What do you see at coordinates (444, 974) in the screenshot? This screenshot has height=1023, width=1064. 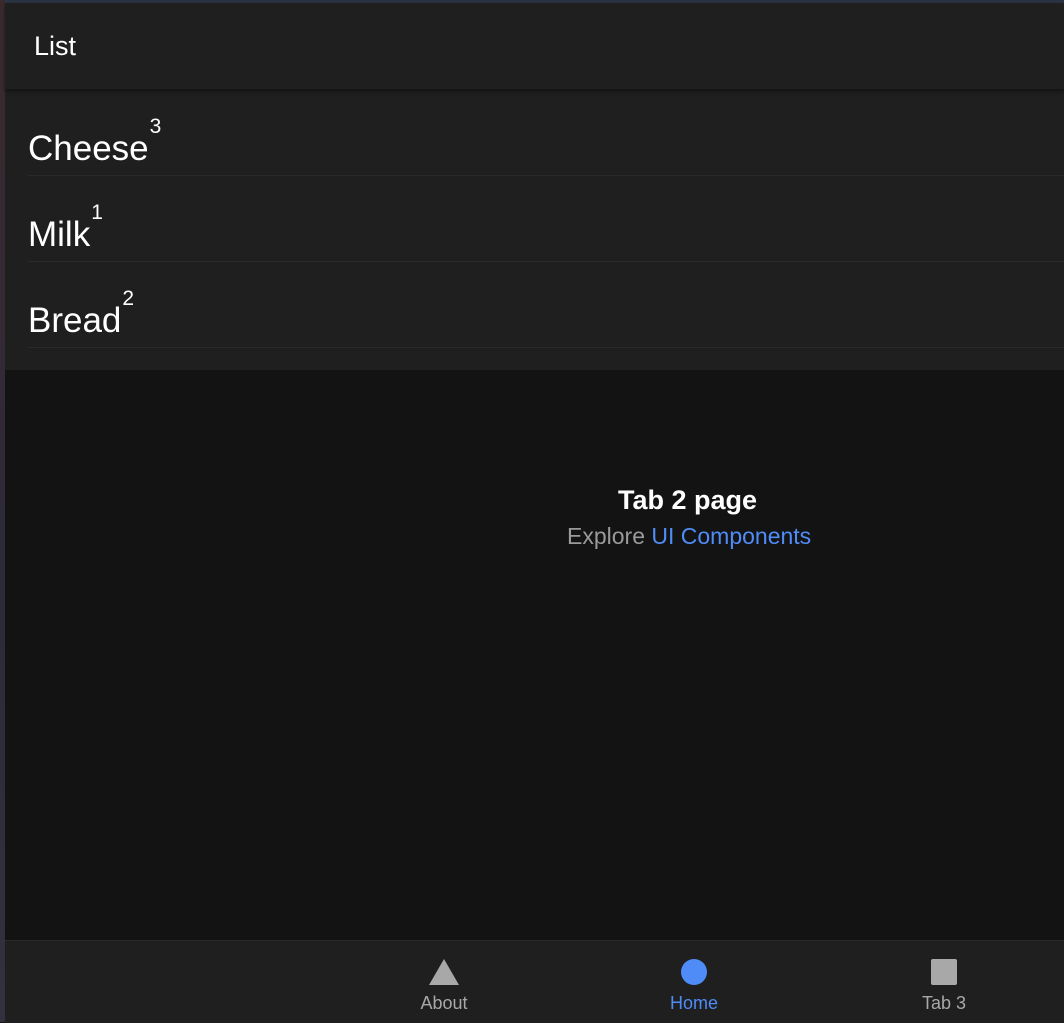 I see `triangle-icon` at bounding box center [444, 974].